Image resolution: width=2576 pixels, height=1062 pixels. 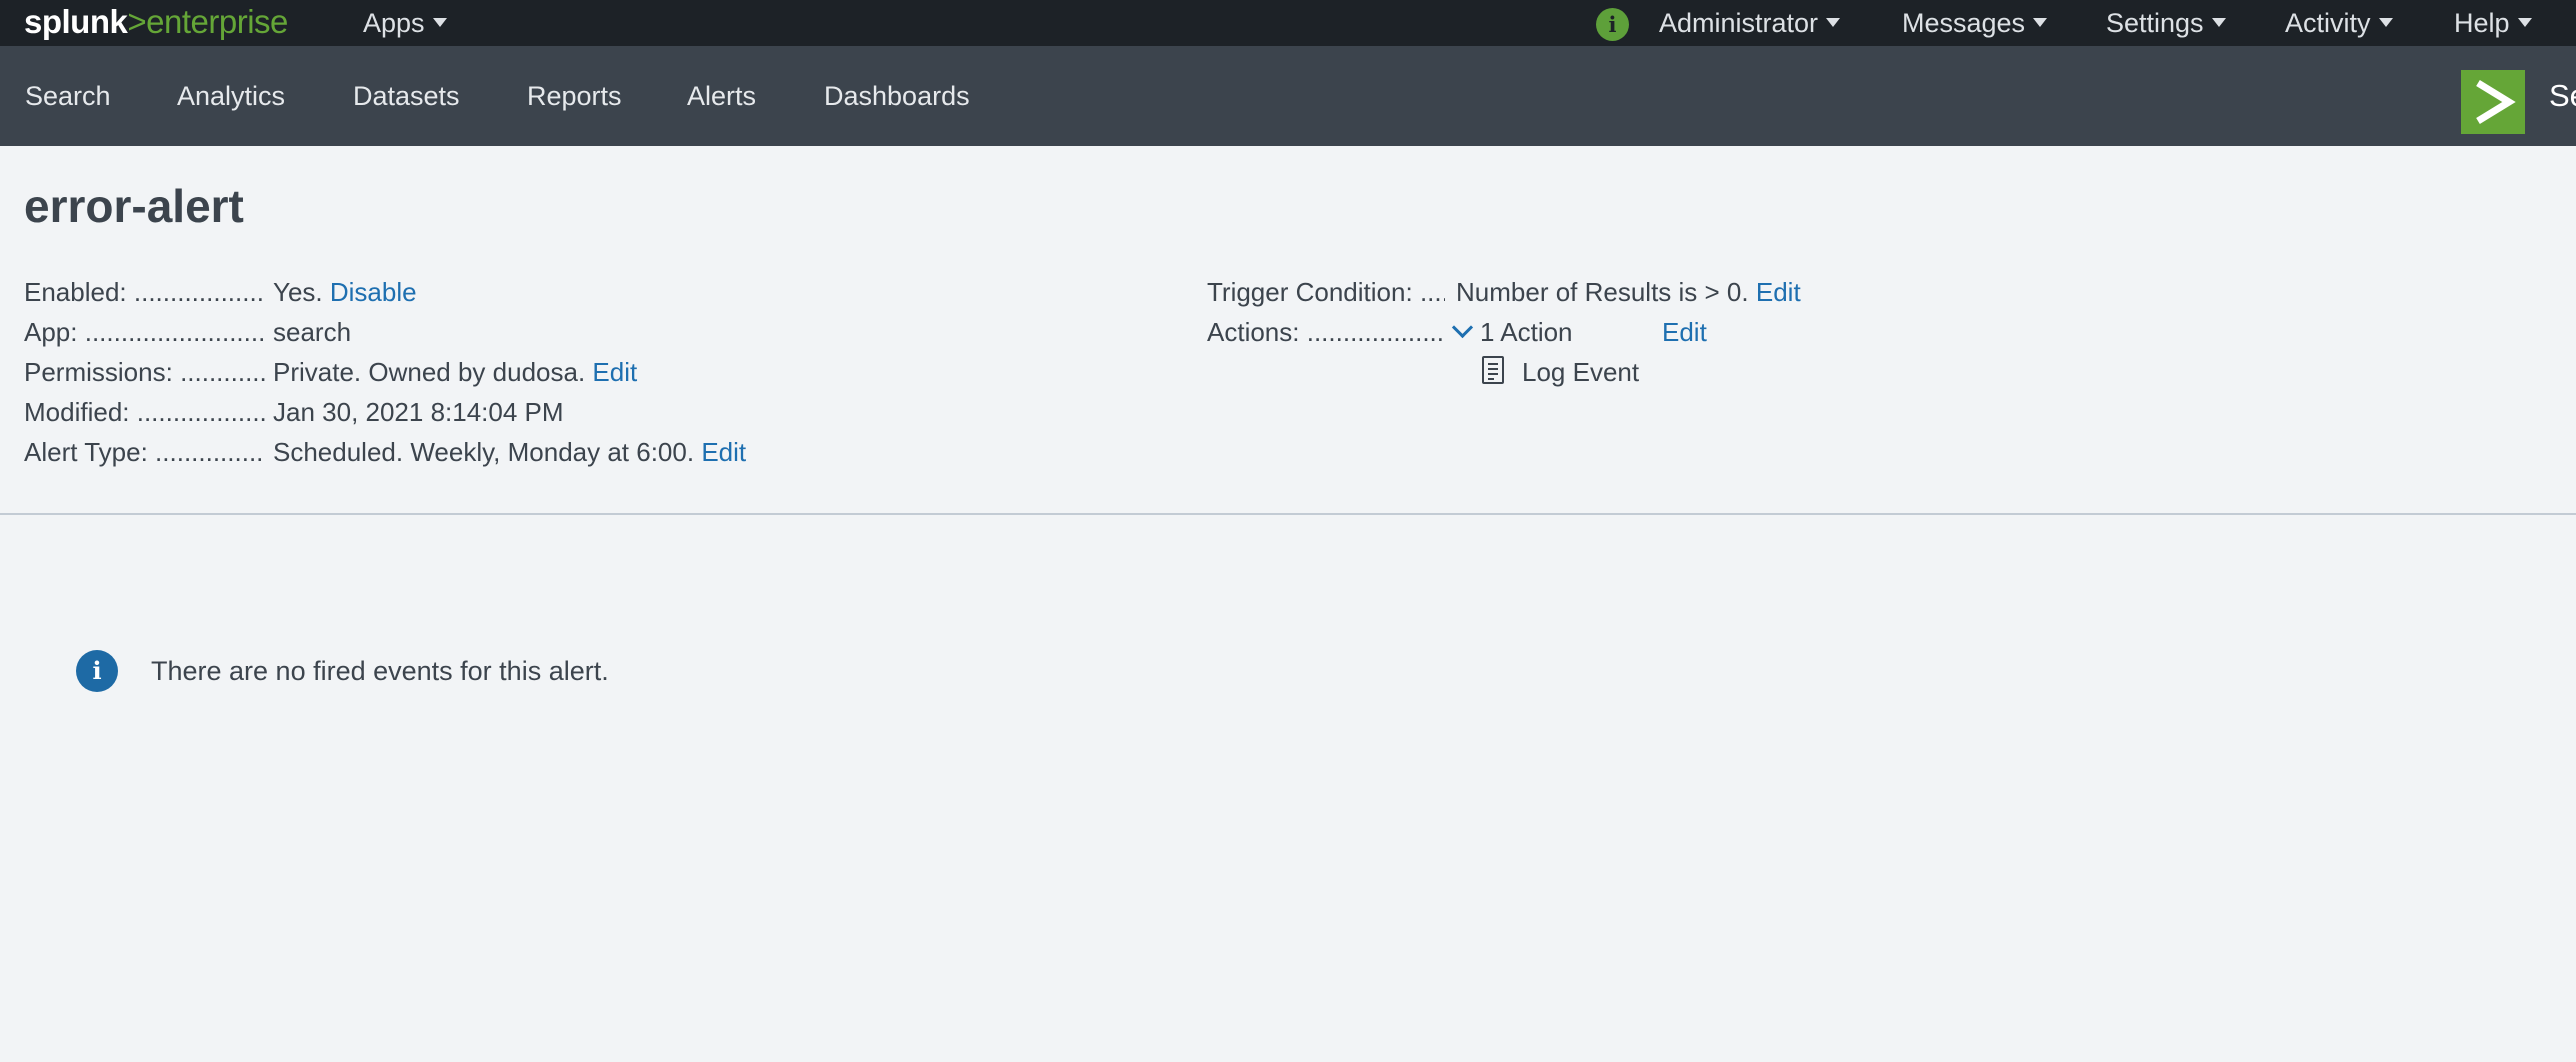 What do you see at coordinates (156, 22) in the screenshot?
I see `splunk-logo: splunk>enterprise` at bounding box center [156, 22].